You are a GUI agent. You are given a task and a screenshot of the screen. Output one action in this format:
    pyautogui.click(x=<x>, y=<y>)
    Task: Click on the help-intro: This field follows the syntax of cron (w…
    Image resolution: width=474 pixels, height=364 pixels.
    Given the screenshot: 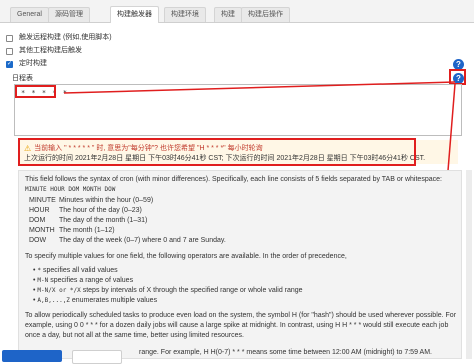 What is the action you would take?
    pyautogui.click(x=233, y=179)
    